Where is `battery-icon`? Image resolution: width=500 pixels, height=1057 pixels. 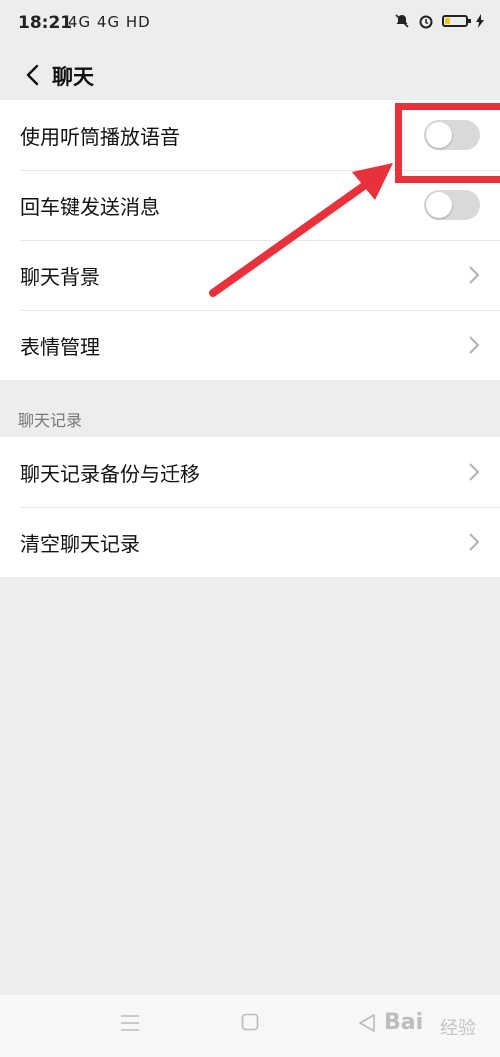 battery-icon is located at coordinates (456, 21).